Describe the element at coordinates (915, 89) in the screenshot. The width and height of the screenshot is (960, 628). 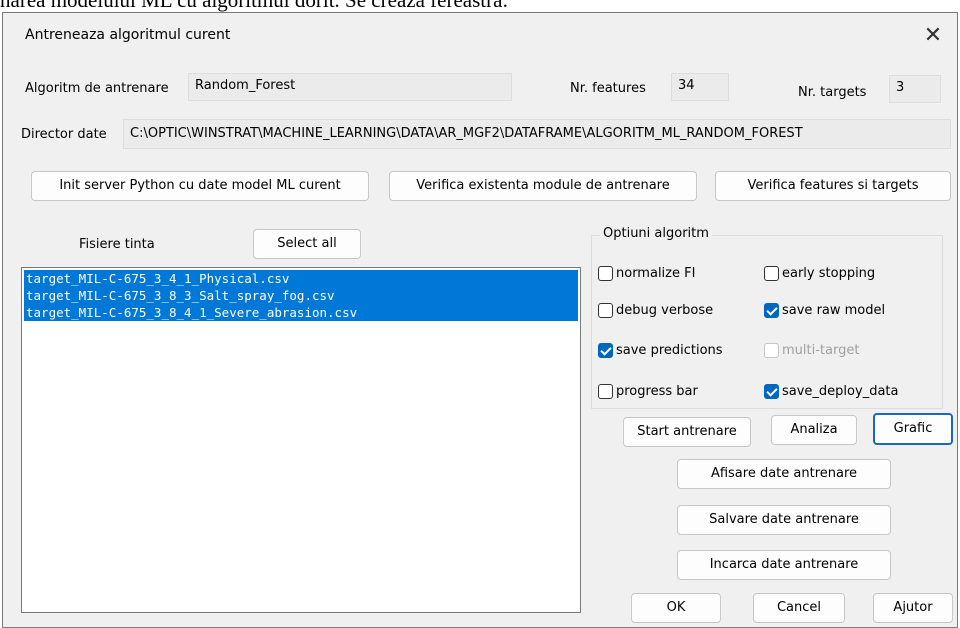
I see `targets-field: 3` at that location.